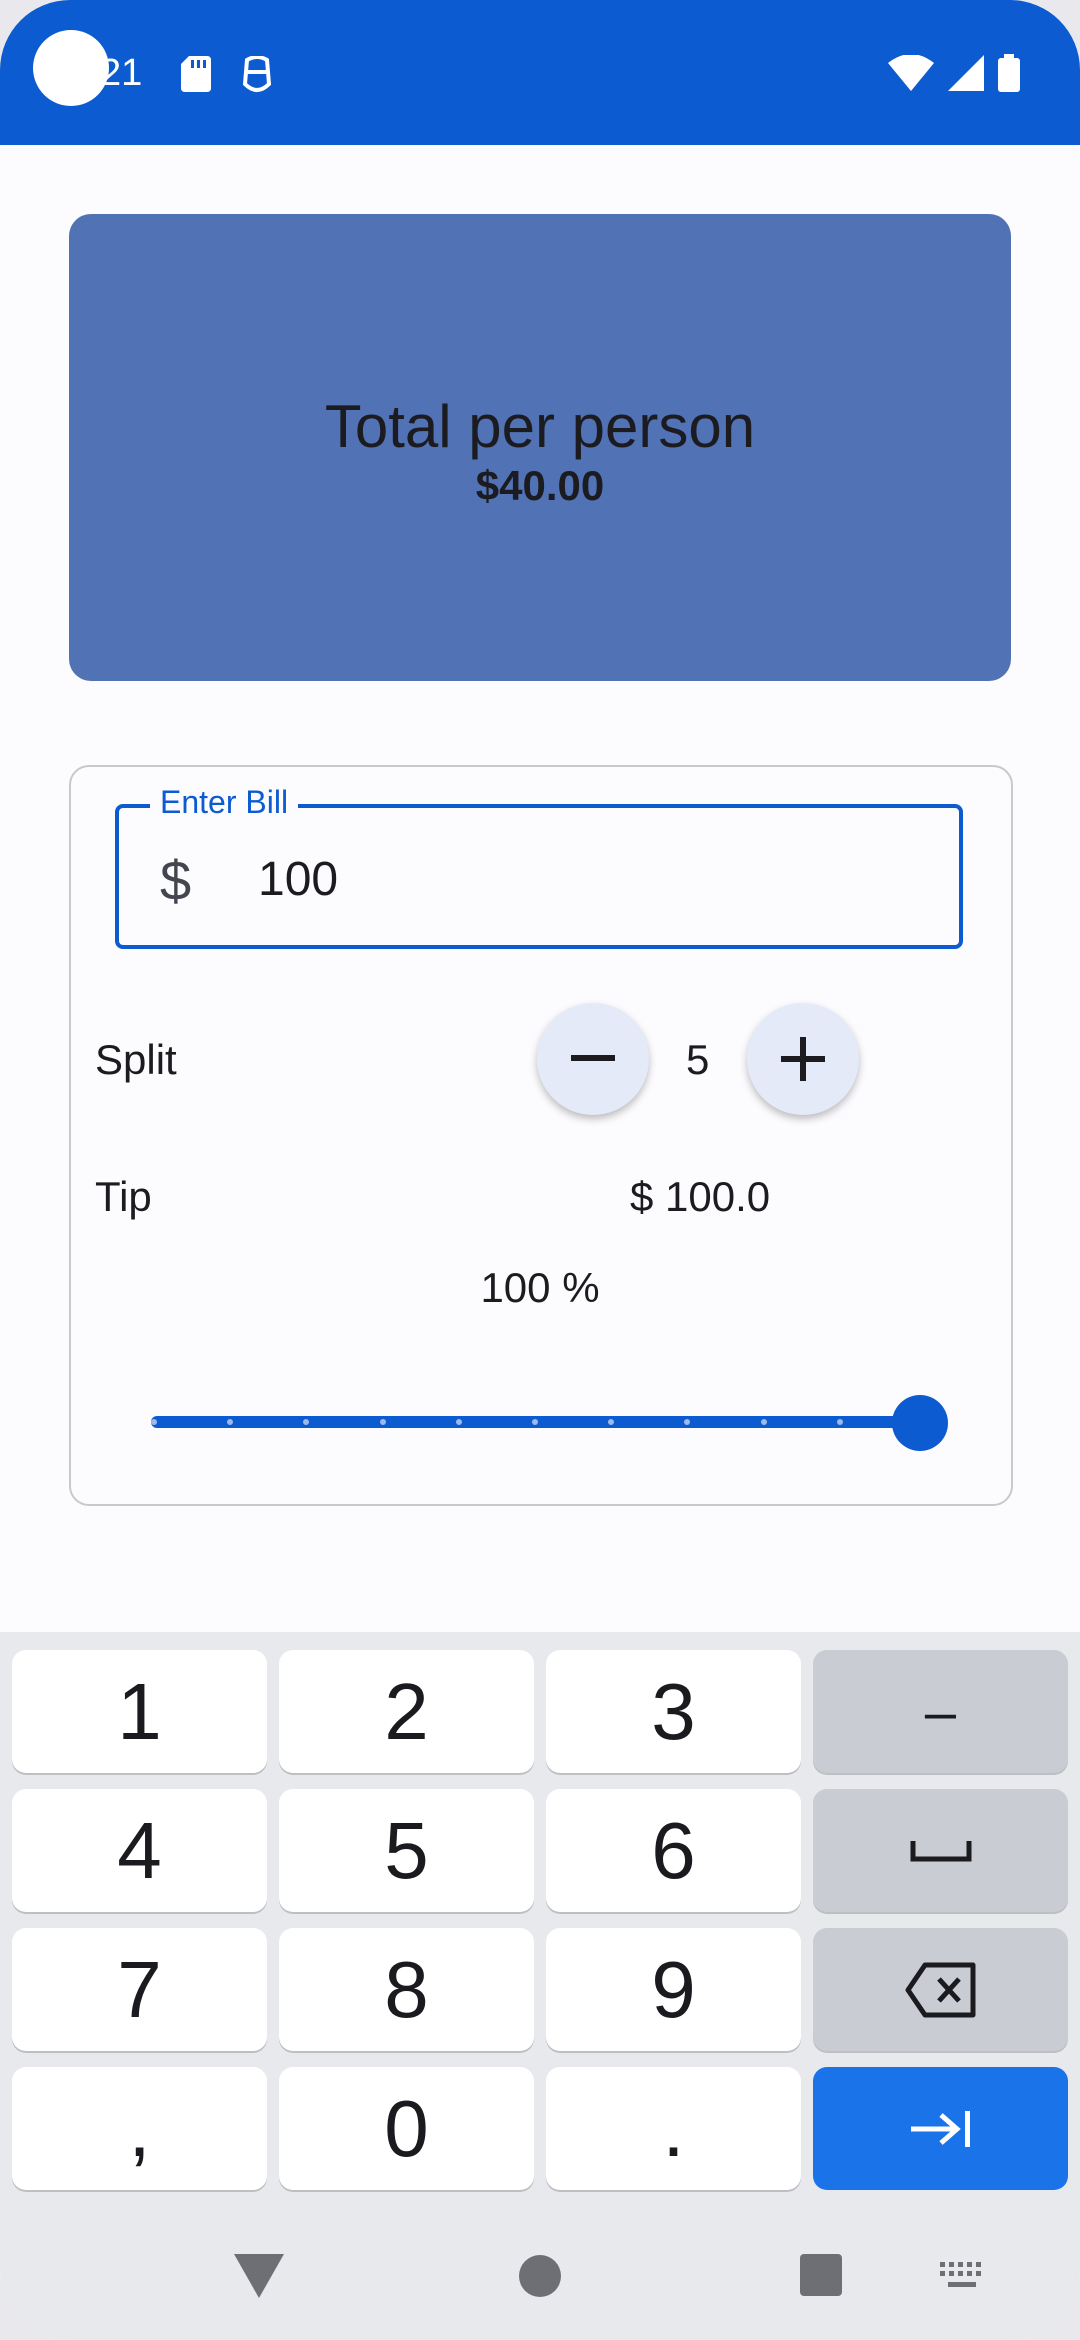  What do you see at coordinates (139, 1850) in the screenshot?
I see `key-4: 4` at bounding box center [139, 1850].